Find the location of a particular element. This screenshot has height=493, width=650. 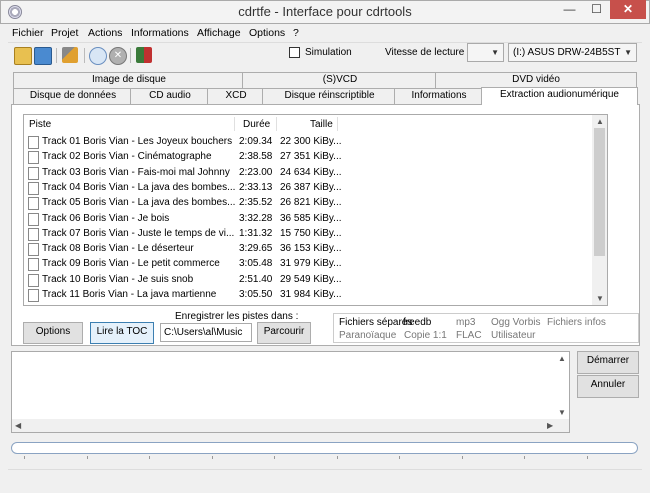

track-duration: 2:23.00 is located at coordinates (256, 172).